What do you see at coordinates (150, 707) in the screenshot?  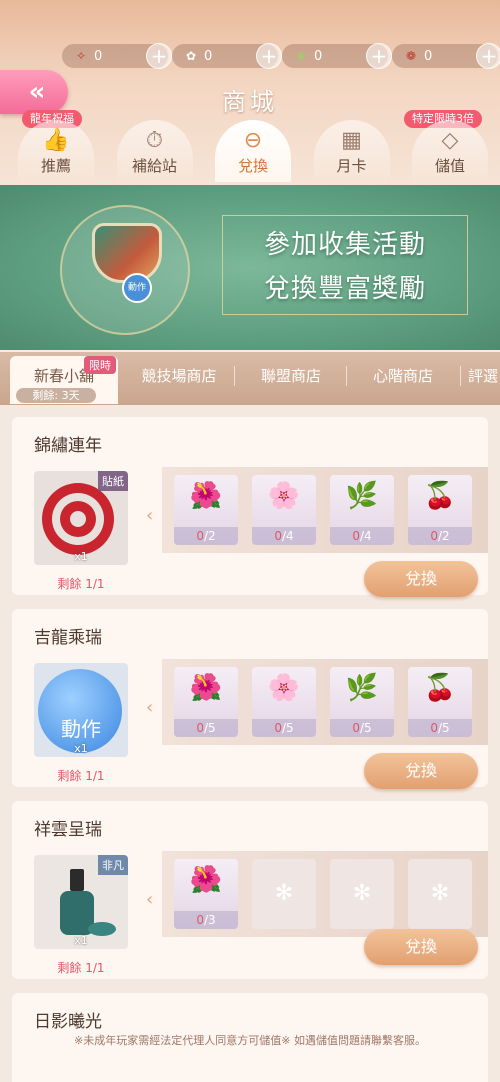 I see `chevron-left-icon: ‹` at bounding box center [150, 707].